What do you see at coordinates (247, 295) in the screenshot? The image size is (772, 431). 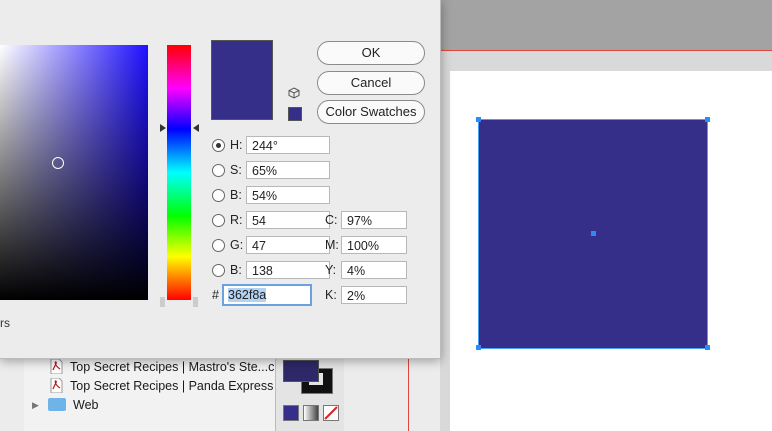 I see `hex-value: 362f8a` at bounding box center [247, 295].